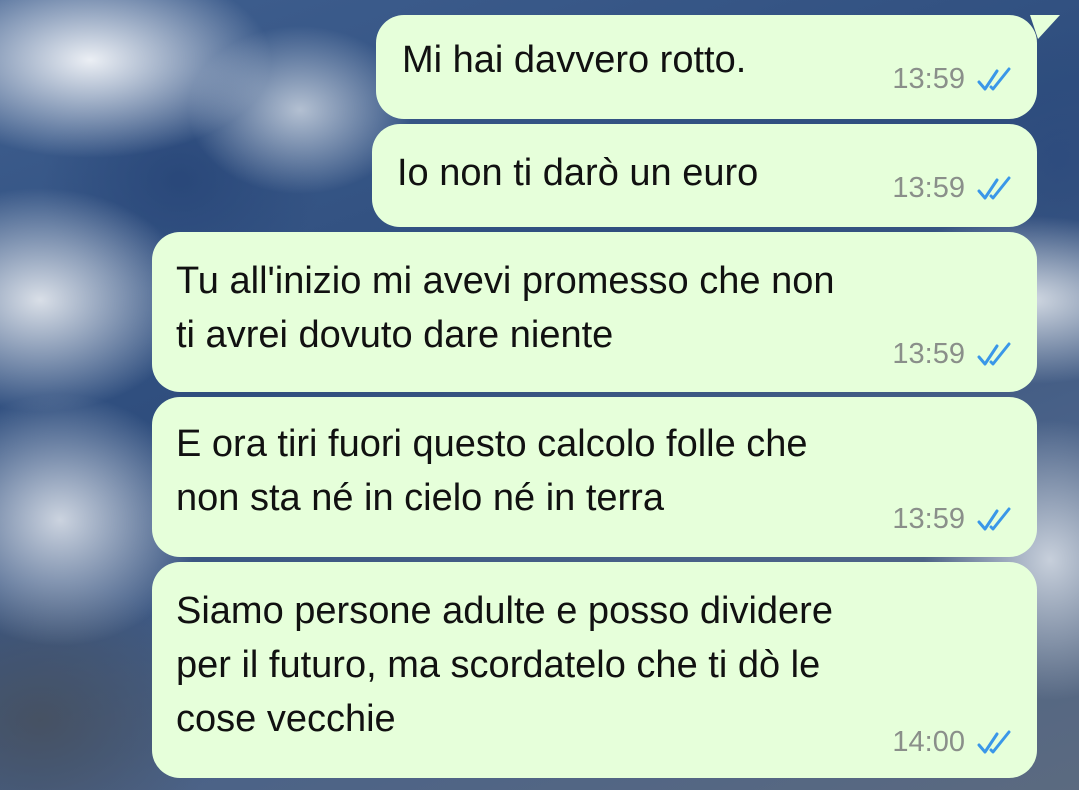 The image size is (1079, 790). Describe the element at coordinates (1045, 27) in the screenshot. I see `bubble-tail` at that location.